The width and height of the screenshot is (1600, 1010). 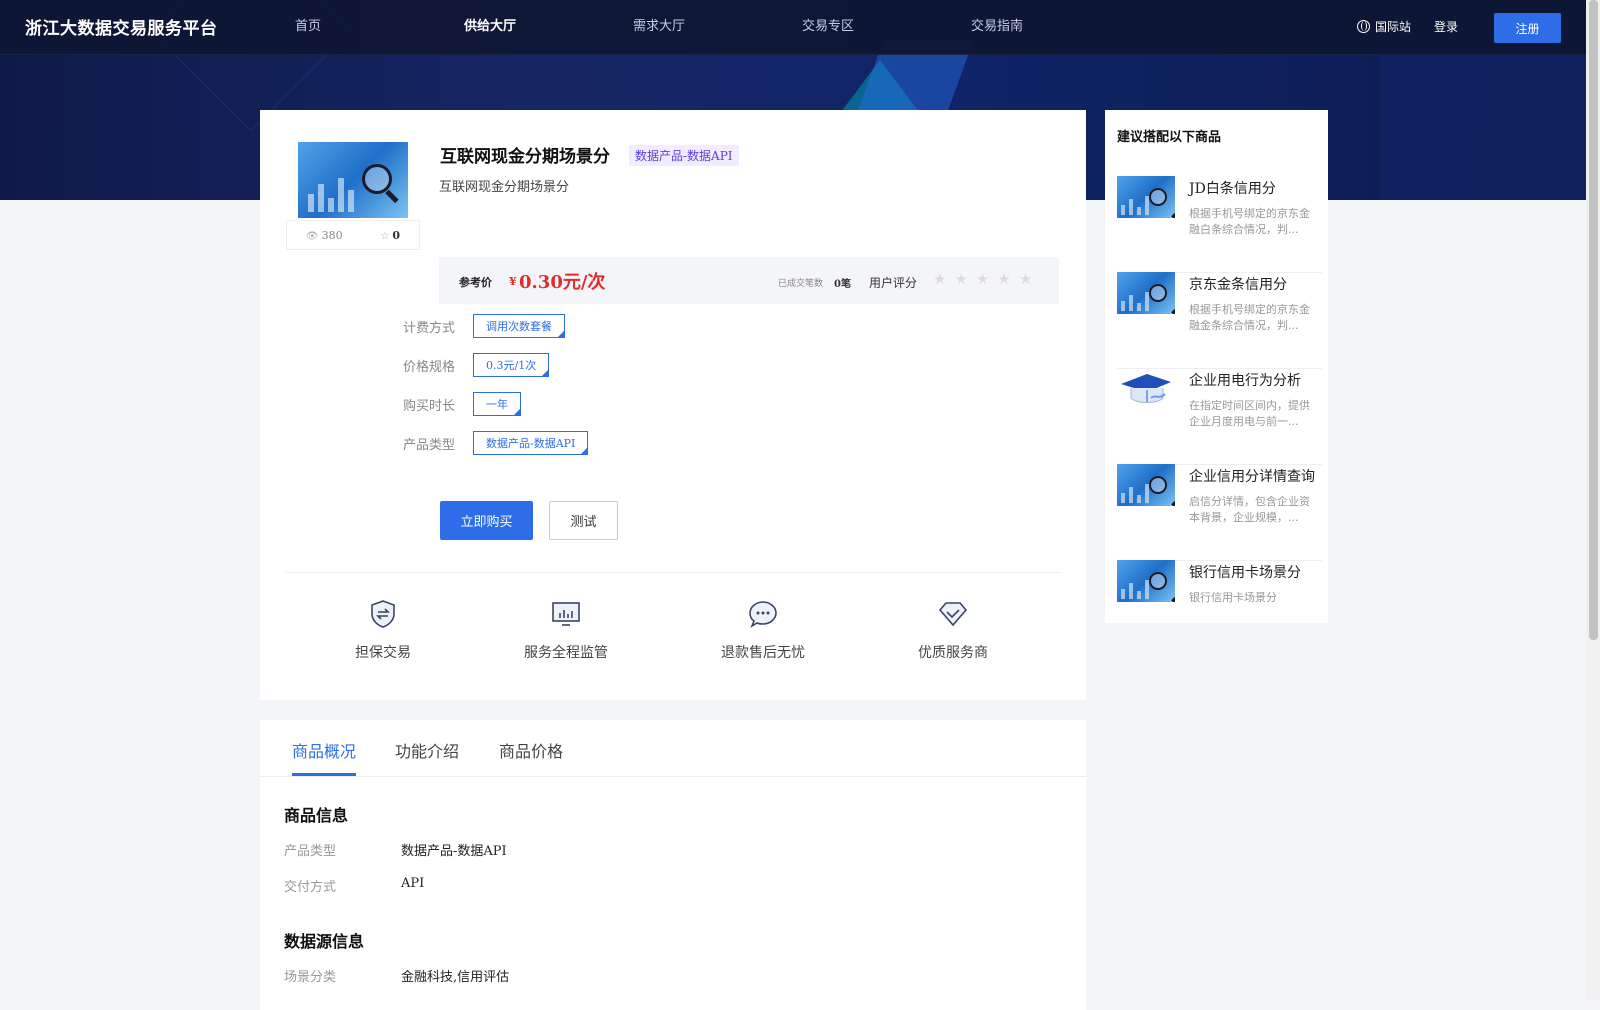 What do you see at coordinates (1055, 27) in the screenshot?
I see `nav-trade-guide: 交易指南` at bounding box center [1055, 27].